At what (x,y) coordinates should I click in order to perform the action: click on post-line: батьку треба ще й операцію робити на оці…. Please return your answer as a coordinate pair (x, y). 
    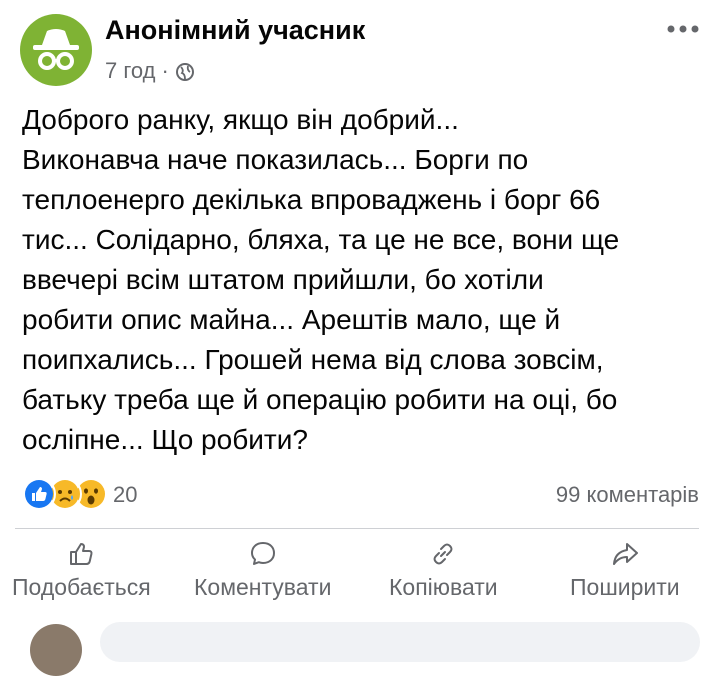
    Looking at the image, I should click on (320, 399).